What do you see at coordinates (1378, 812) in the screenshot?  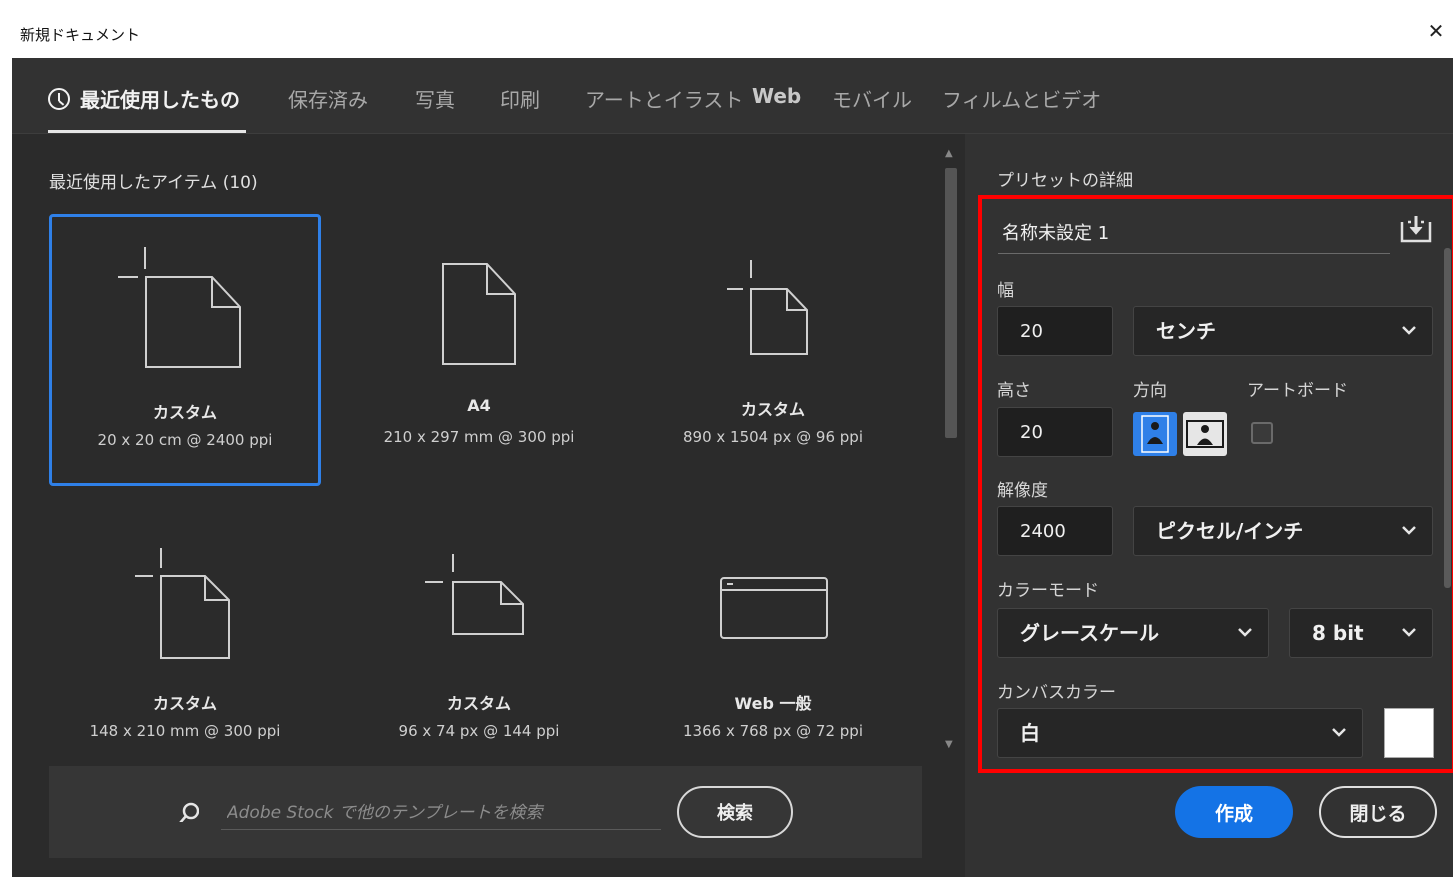 I see `close-button: 閉じる` at bounding box center [1378, 812].